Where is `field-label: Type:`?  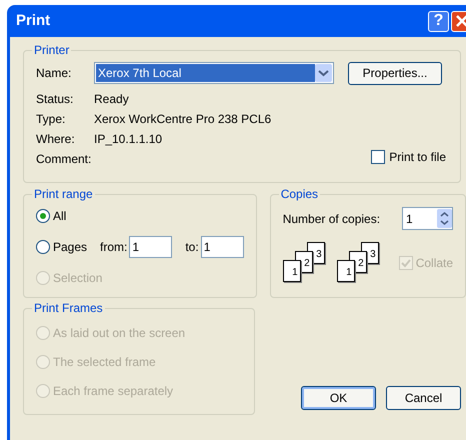
field-label: Type: is located at coordinates (51, 118).